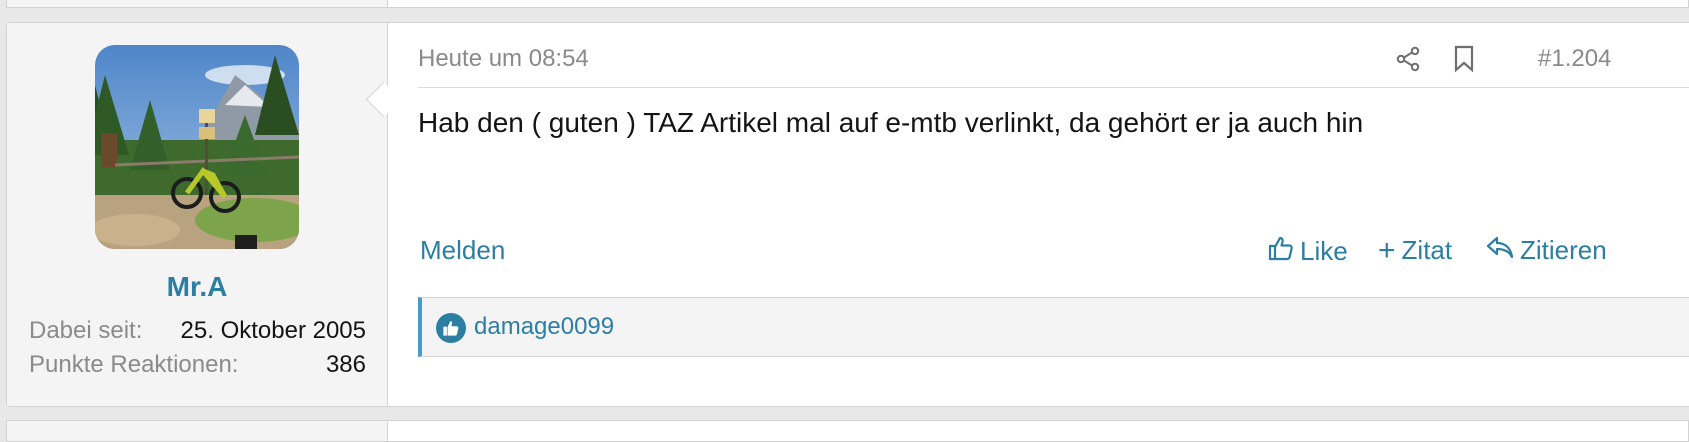 This screenshot has width=1689, height=442. What do you see at coordinates (1563, 250) in the screenshot?
I see `reply-label: Zitieren` at bounding box center [1563, 250].